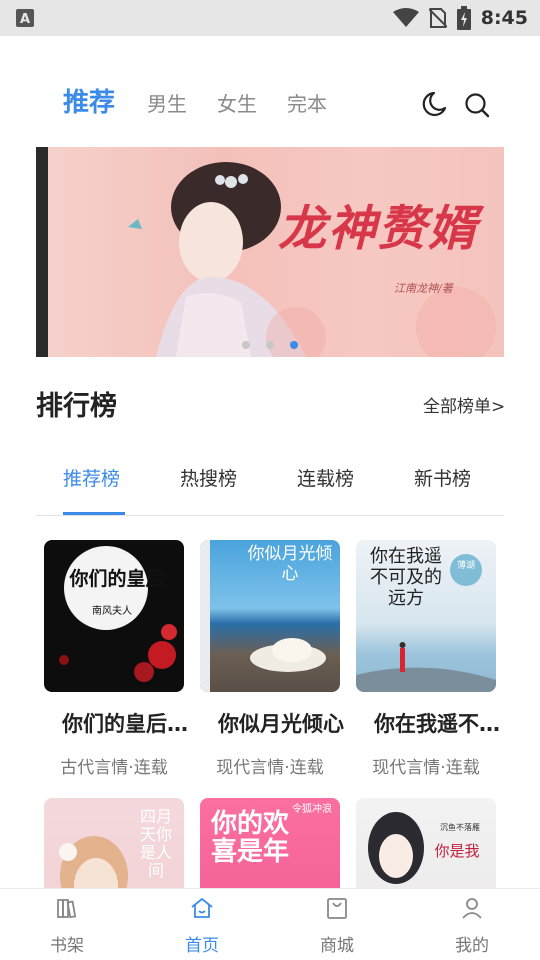  Describe the element at coordinates (208, 477) in the screenshot. I see `tab-hot-search: 热搜榜` at that location.